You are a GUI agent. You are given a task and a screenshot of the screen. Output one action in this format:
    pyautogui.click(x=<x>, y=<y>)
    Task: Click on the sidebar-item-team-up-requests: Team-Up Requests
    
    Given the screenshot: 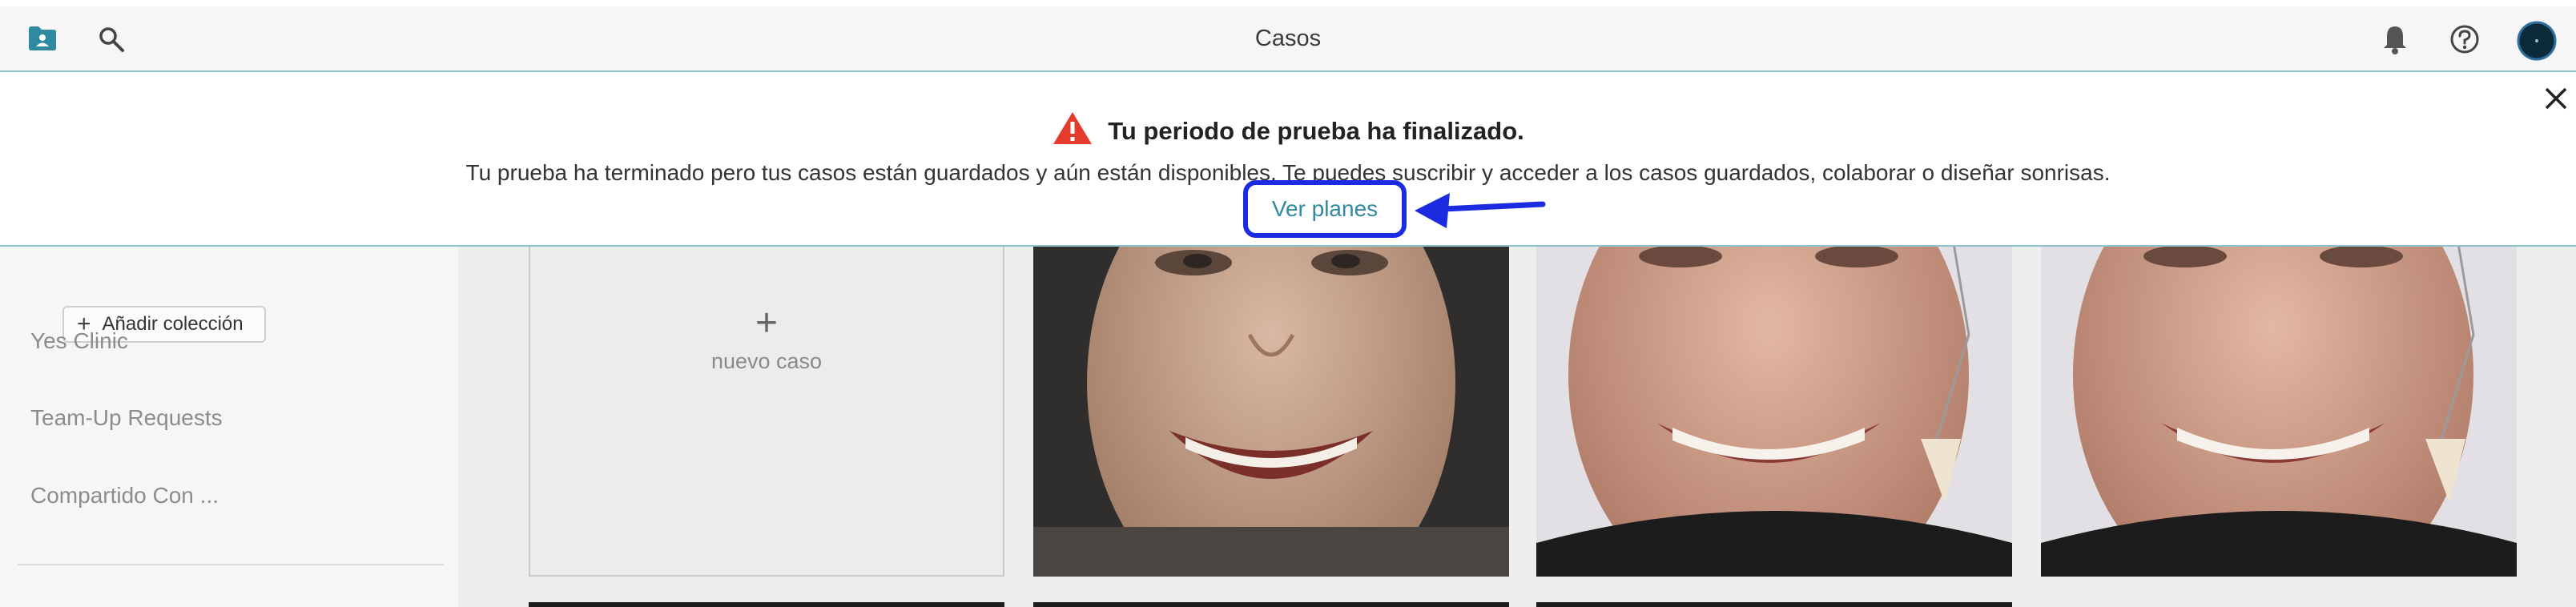 What is the action you would take?
    pyautogui.click(x=127, y=418)
    